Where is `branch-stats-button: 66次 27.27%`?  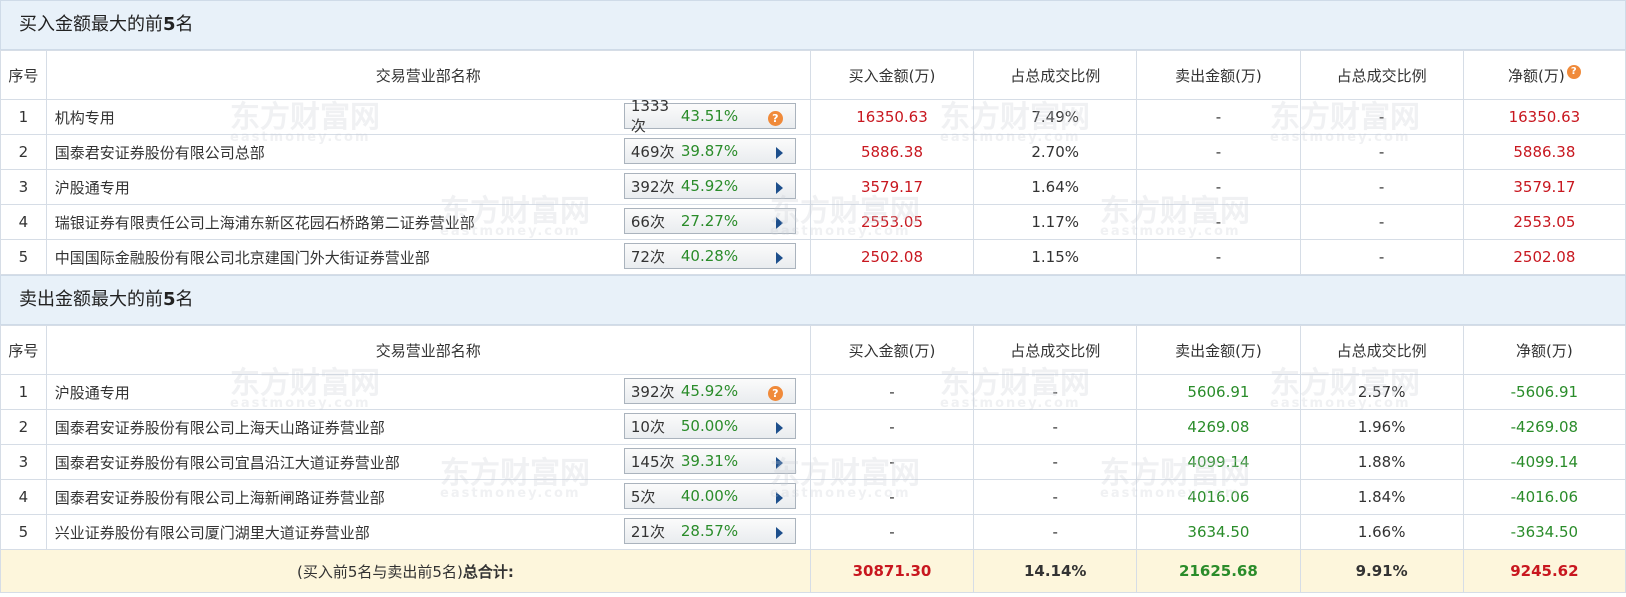
branch-stats-button: 66次 27.27% is located at coordinates (709, 221).